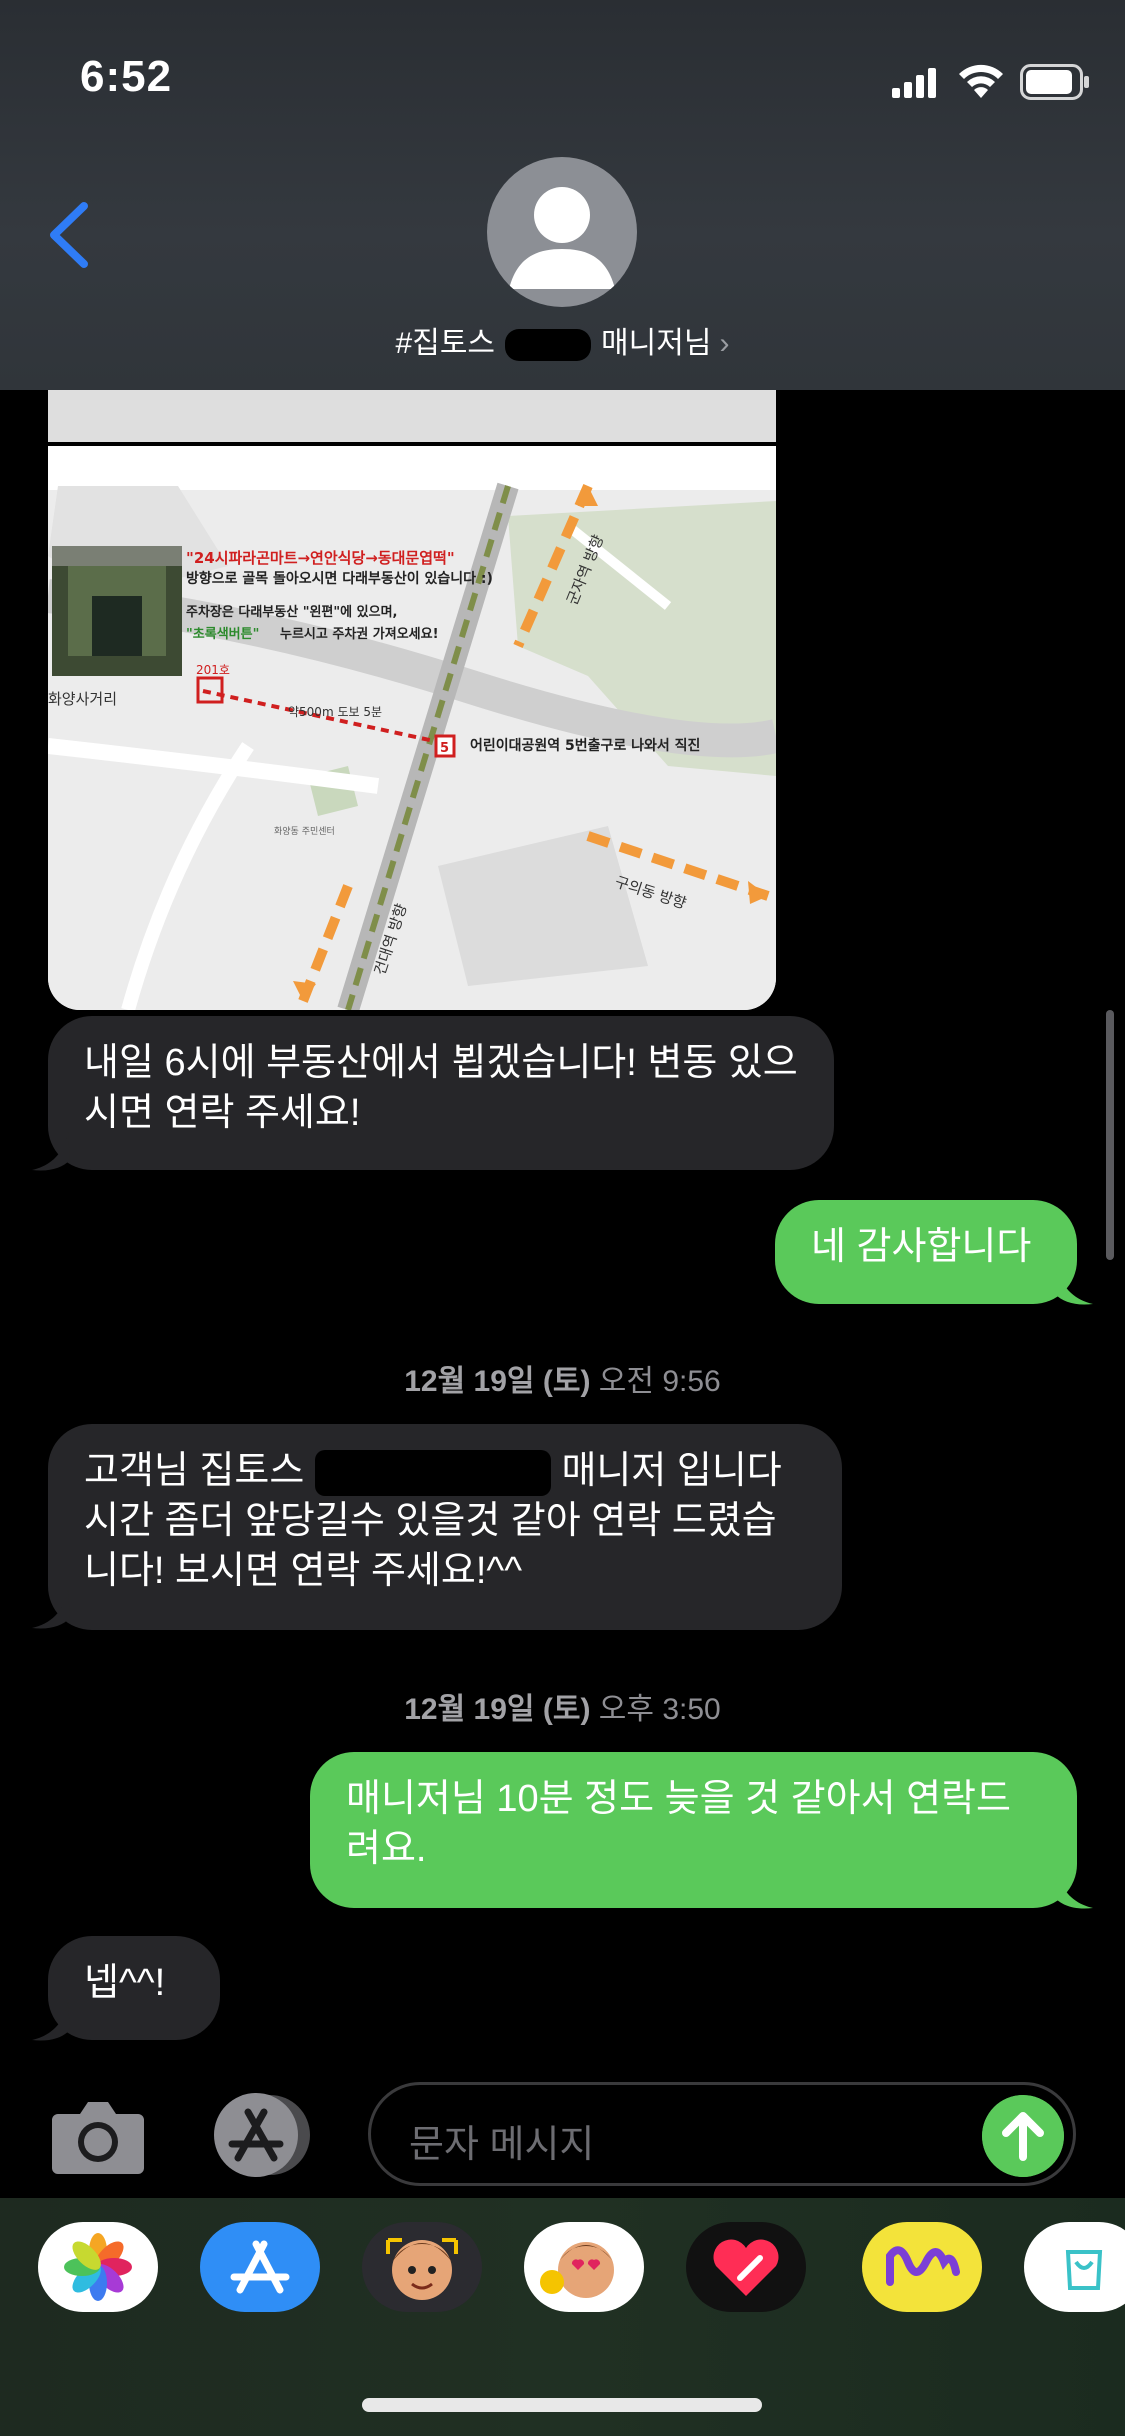 Image resolution: width=1125 pixels, height=2436 pixels. Describe the element at coordinates (263, 2135) in the screenshot. I see `app-store-button` at that location.